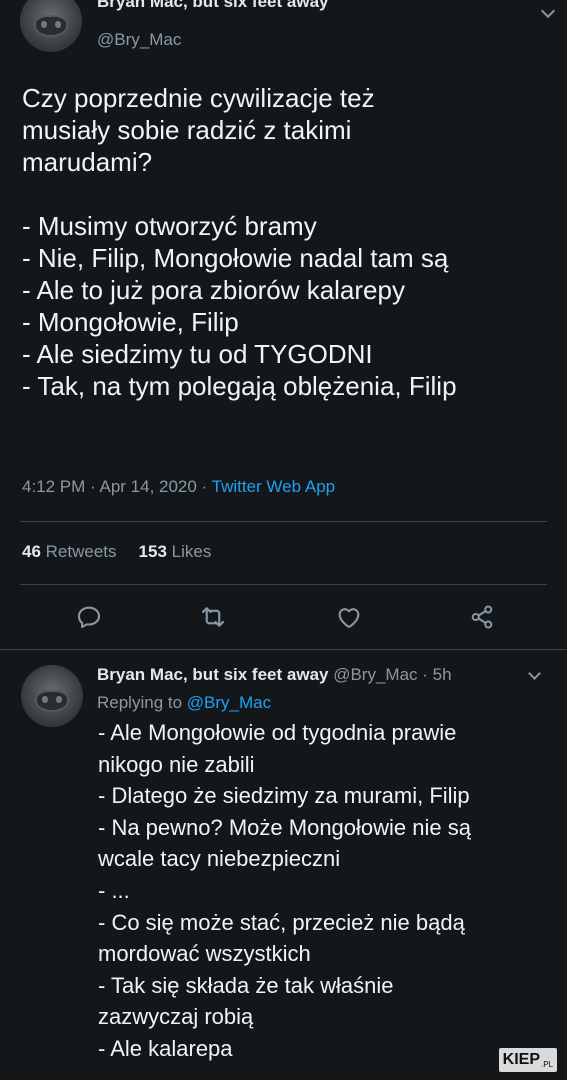 The height and width of the screenshot is (1080, 567). I want to click on tweet-text-line: - Nie, Filip, Mongołowie nadal tam są, so click(235, 258).